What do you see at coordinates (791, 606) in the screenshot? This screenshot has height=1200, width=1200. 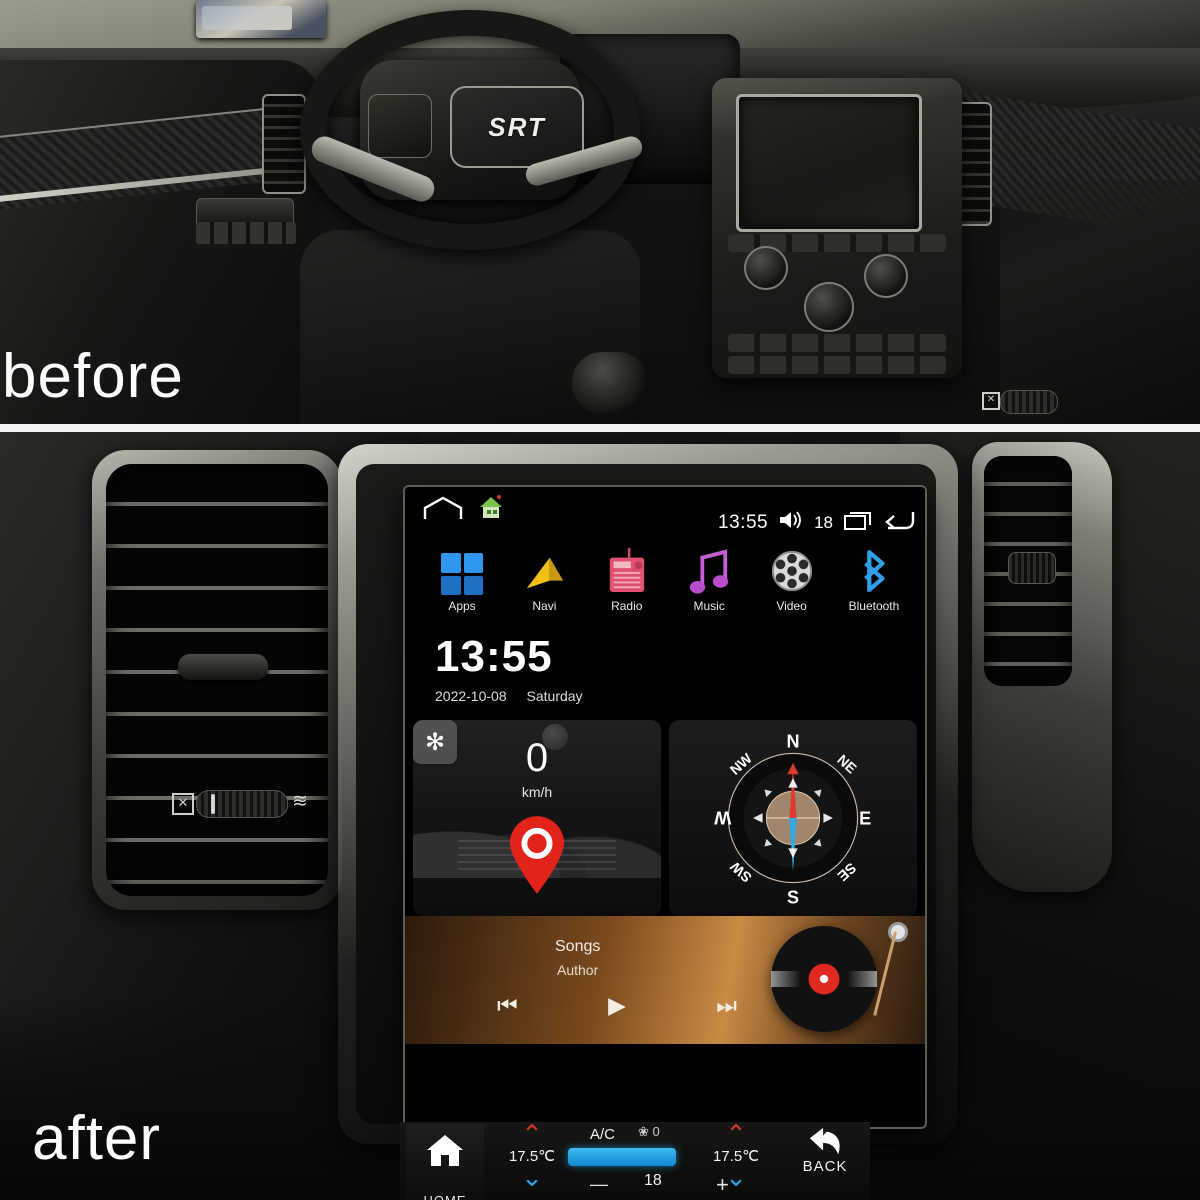 I see `app-label: Video` at bounding box center [791, 606].